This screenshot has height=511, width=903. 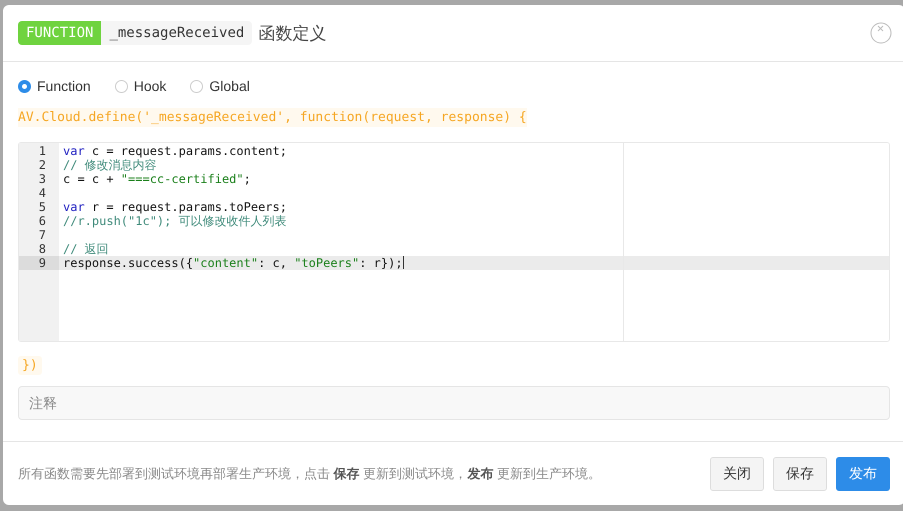 What do you see at coordinates (42, 249) in the screenshot?
I see `line-number: 8` at bounding box center [42, 249].